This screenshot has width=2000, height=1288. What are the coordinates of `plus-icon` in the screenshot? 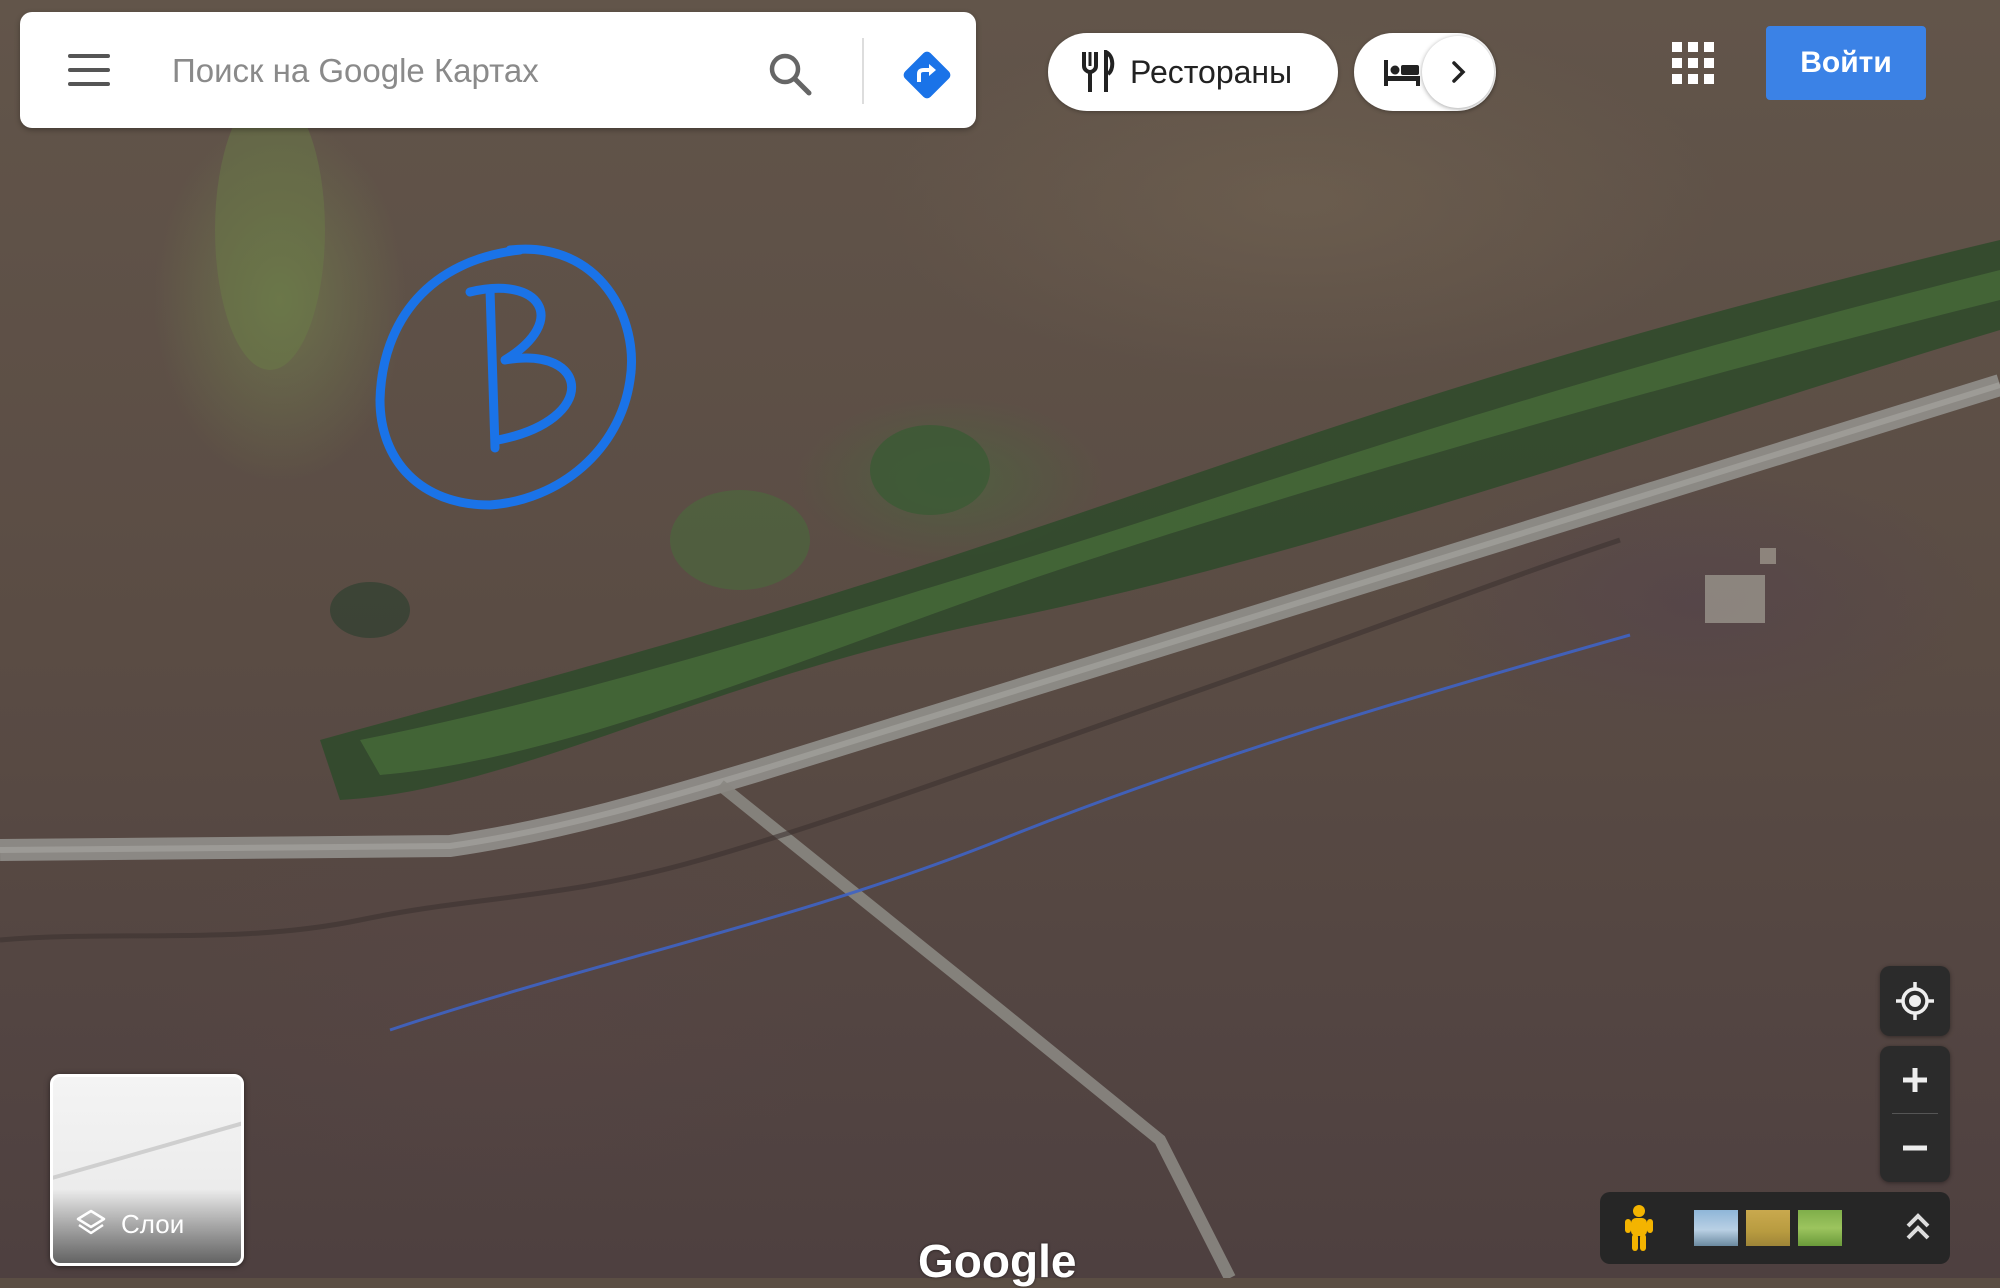 It's located at (1915, 1080).